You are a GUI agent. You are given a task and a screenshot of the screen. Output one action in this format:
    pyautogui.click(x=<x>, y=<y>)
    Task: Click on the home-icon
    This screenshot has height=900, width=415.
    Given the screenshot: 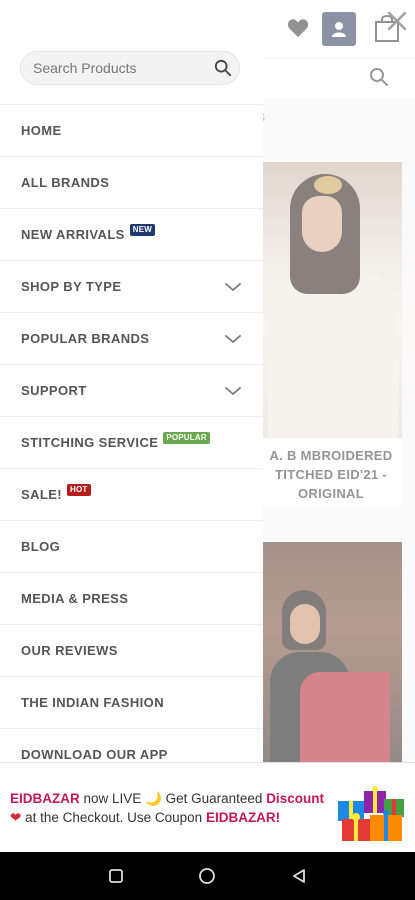 What is the action you would take?
    pyautogui.click(x=207, y=876)
    